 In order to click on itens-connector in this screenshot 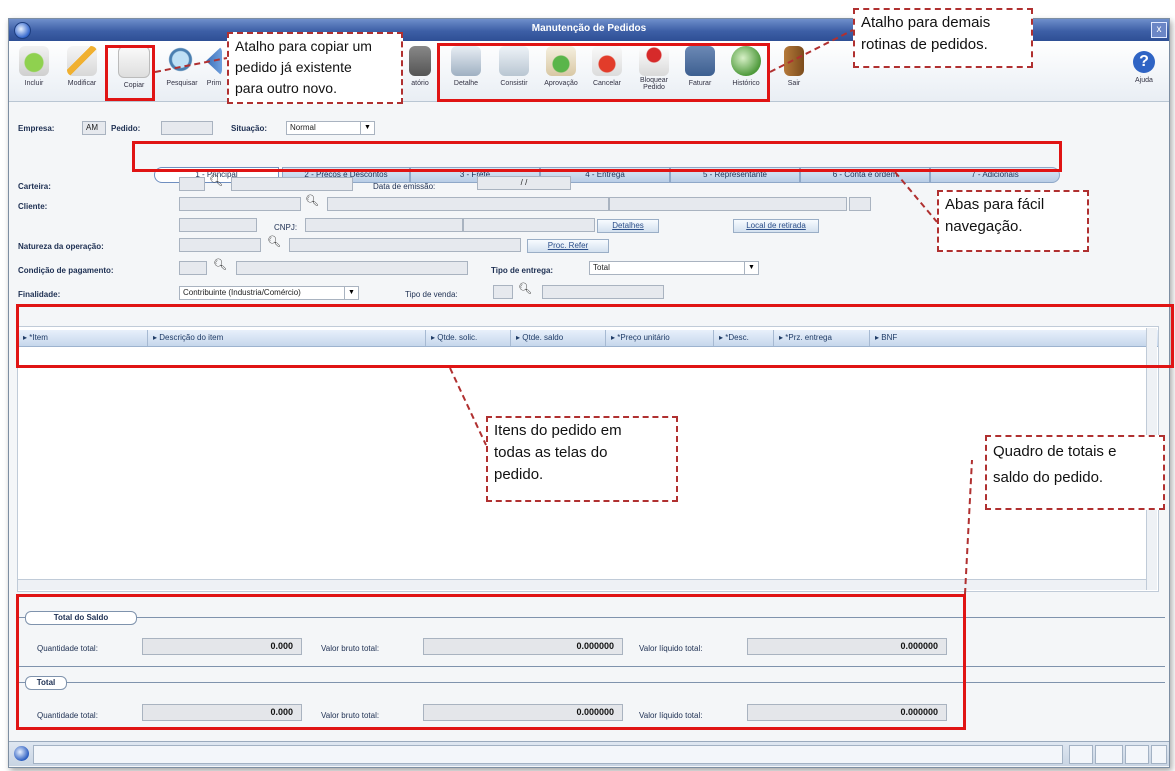, I will do `click(468, 406)`.